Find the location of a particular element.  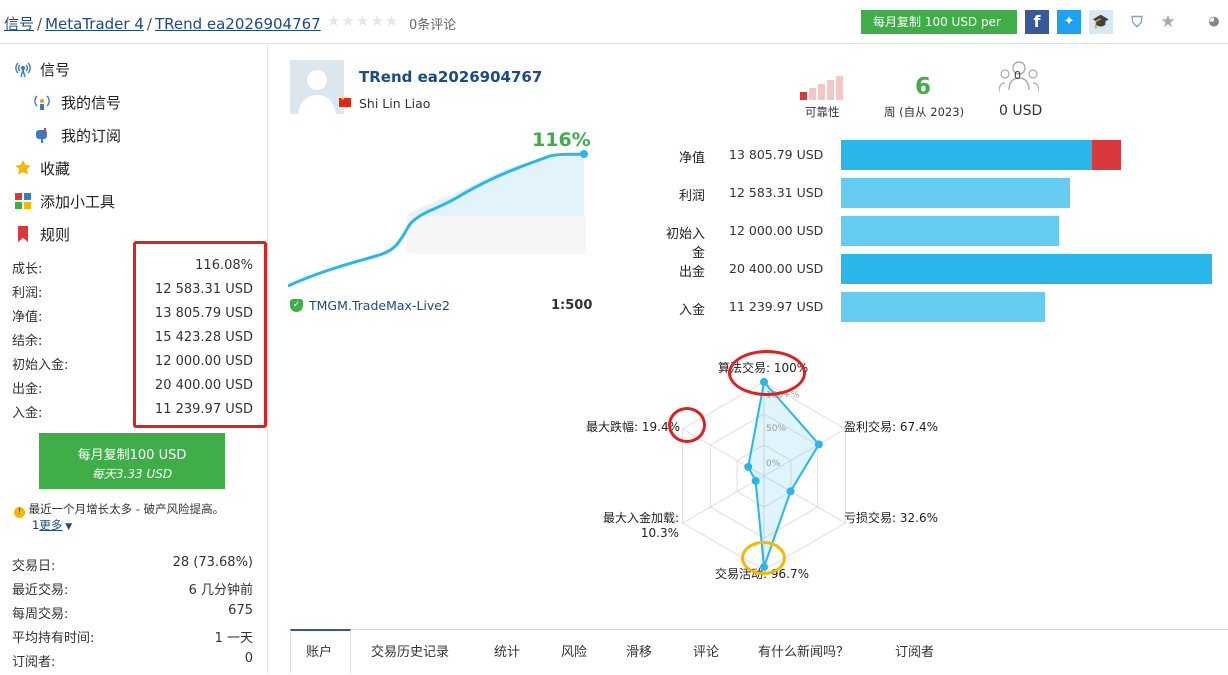

weeks-label: 周 (自从 2023) is located at coordinates (924, 112).